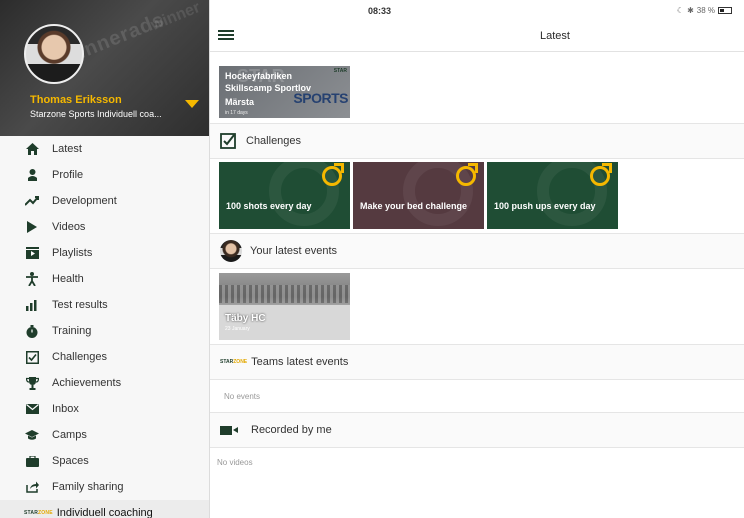  Describe the element at coordinates (32, 201) in the screenshot. I see `trend-icon` at that location.